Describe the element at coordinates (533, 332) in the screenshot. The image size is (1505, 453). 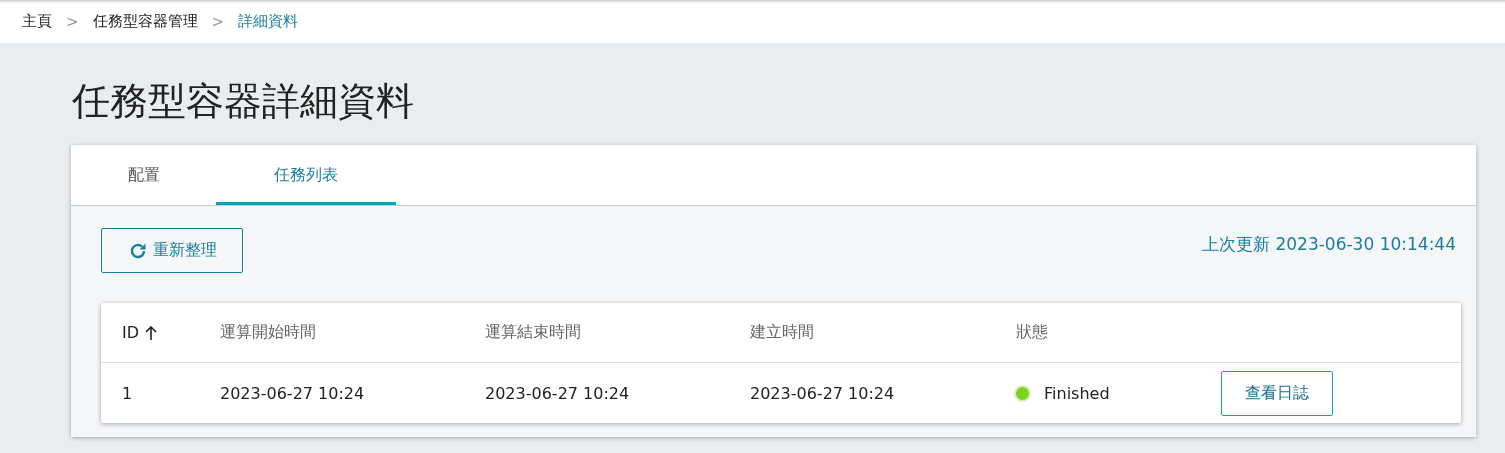
I see `column-header: 運算結束時間` at that location.